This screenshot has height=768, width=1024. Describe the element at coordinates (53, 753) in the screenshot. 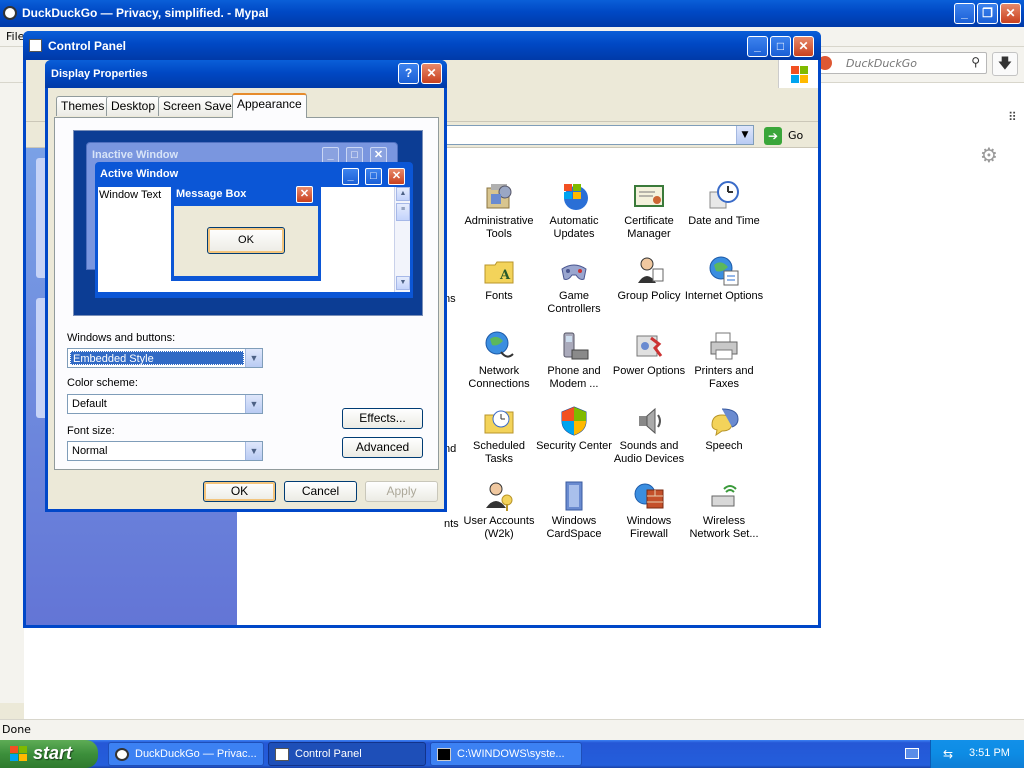

I see `start-label: start` at that location.